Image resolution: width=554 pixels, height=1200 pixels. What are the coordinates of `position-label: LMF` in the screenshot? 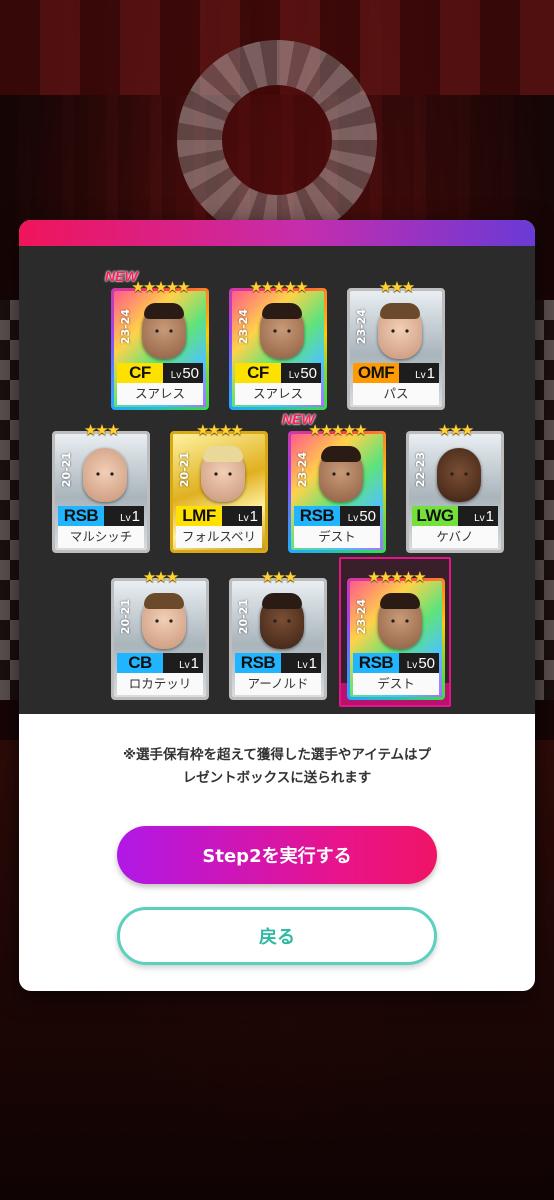 It's located at (199, 516).